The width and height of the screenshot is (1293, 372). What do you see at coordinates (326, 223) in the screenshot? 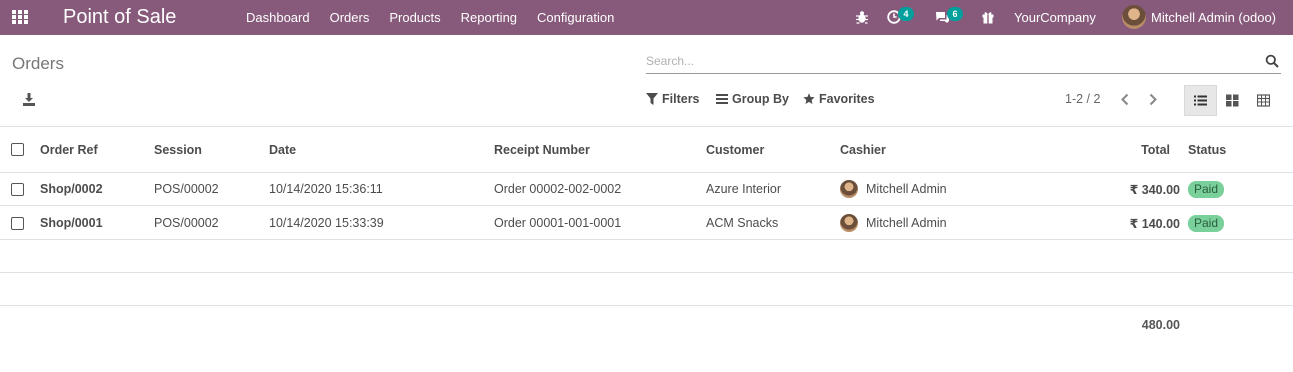
I see `order-date: 10/14/2020 15:33:39` at bounding box center [326, 223].